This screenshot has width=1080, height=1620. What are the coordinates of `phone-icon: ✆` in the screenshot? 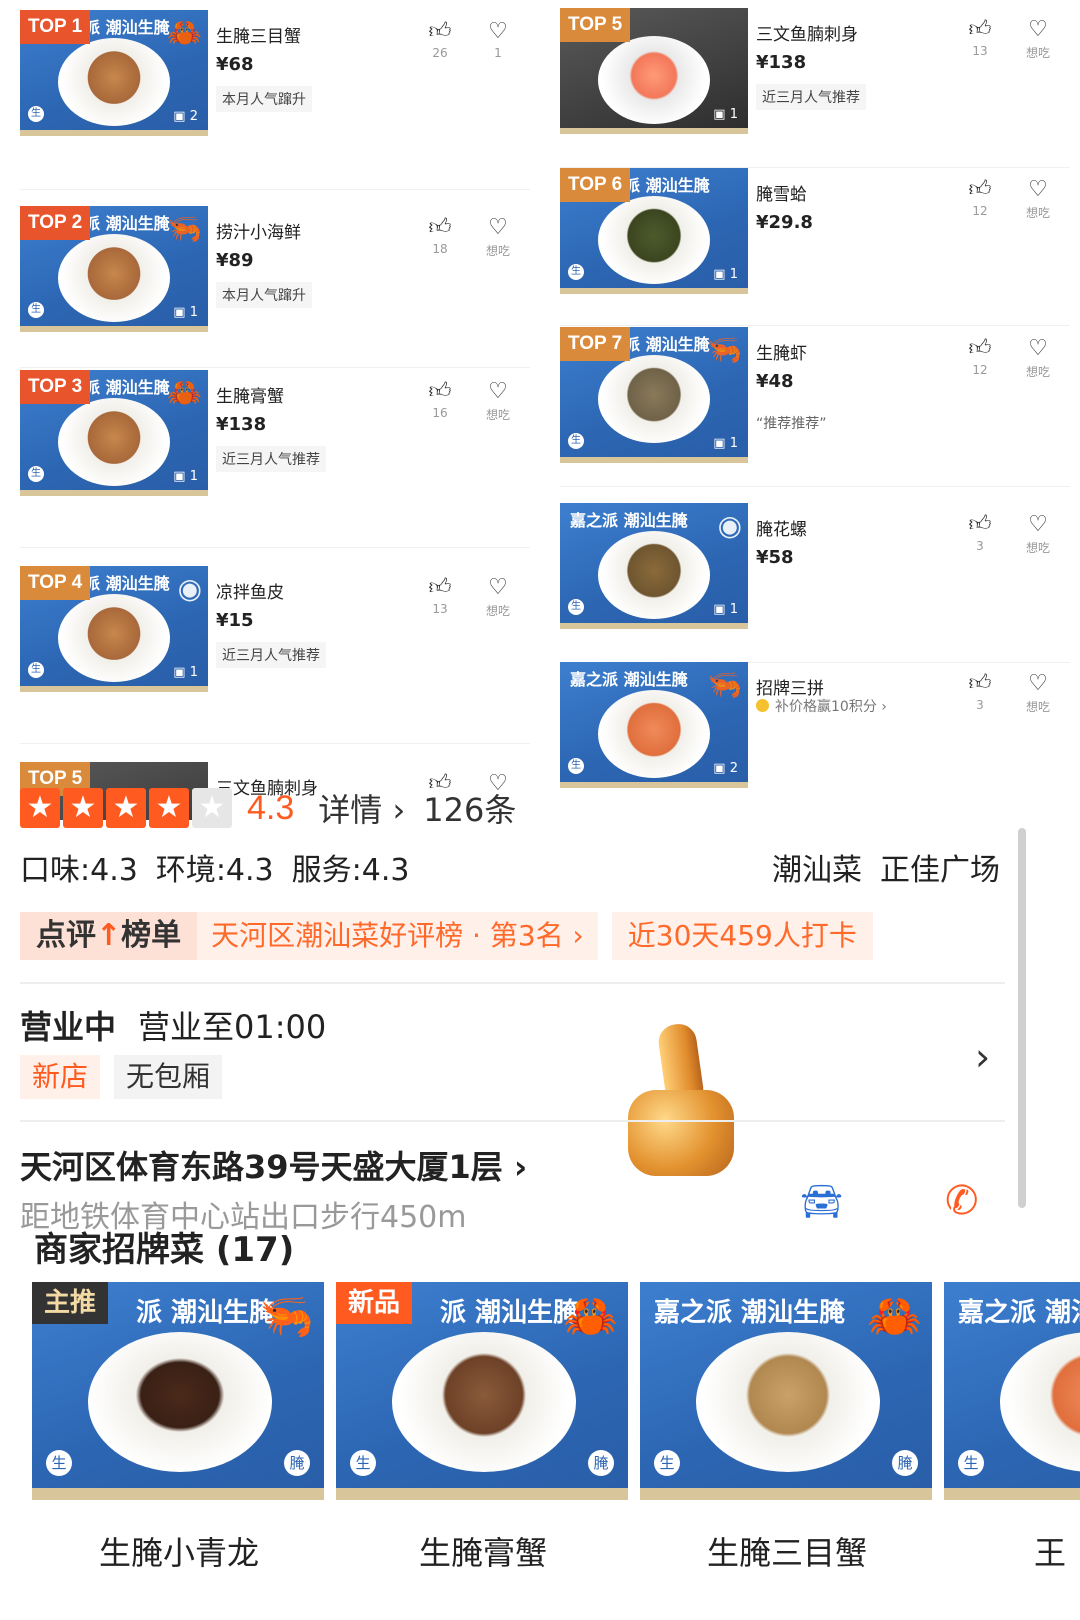 It's located at (962, 1201).